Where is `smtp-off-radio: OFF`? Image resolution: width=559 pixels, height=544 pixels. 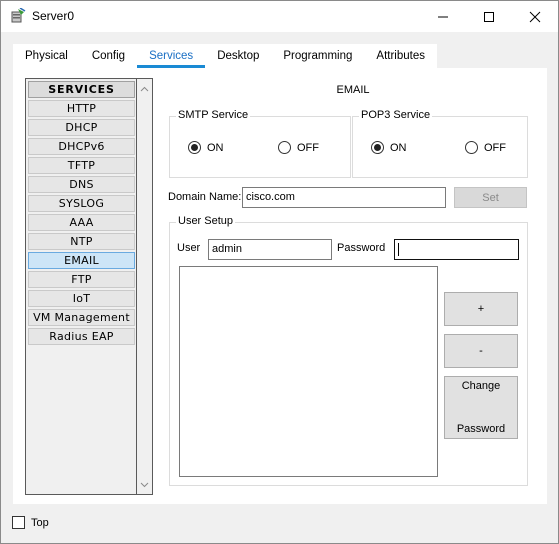
smtp-off-radio: OFF is located at coordinates (298, 147).